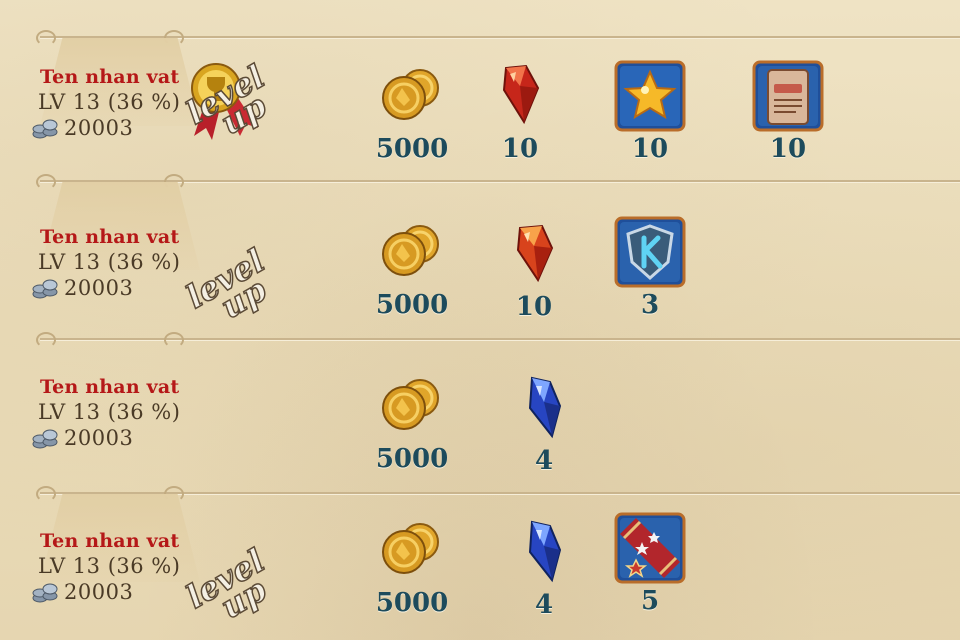 The width and height of the screenshot is (960, 640). I want to click on k-shield-icon, so click(650, 252).